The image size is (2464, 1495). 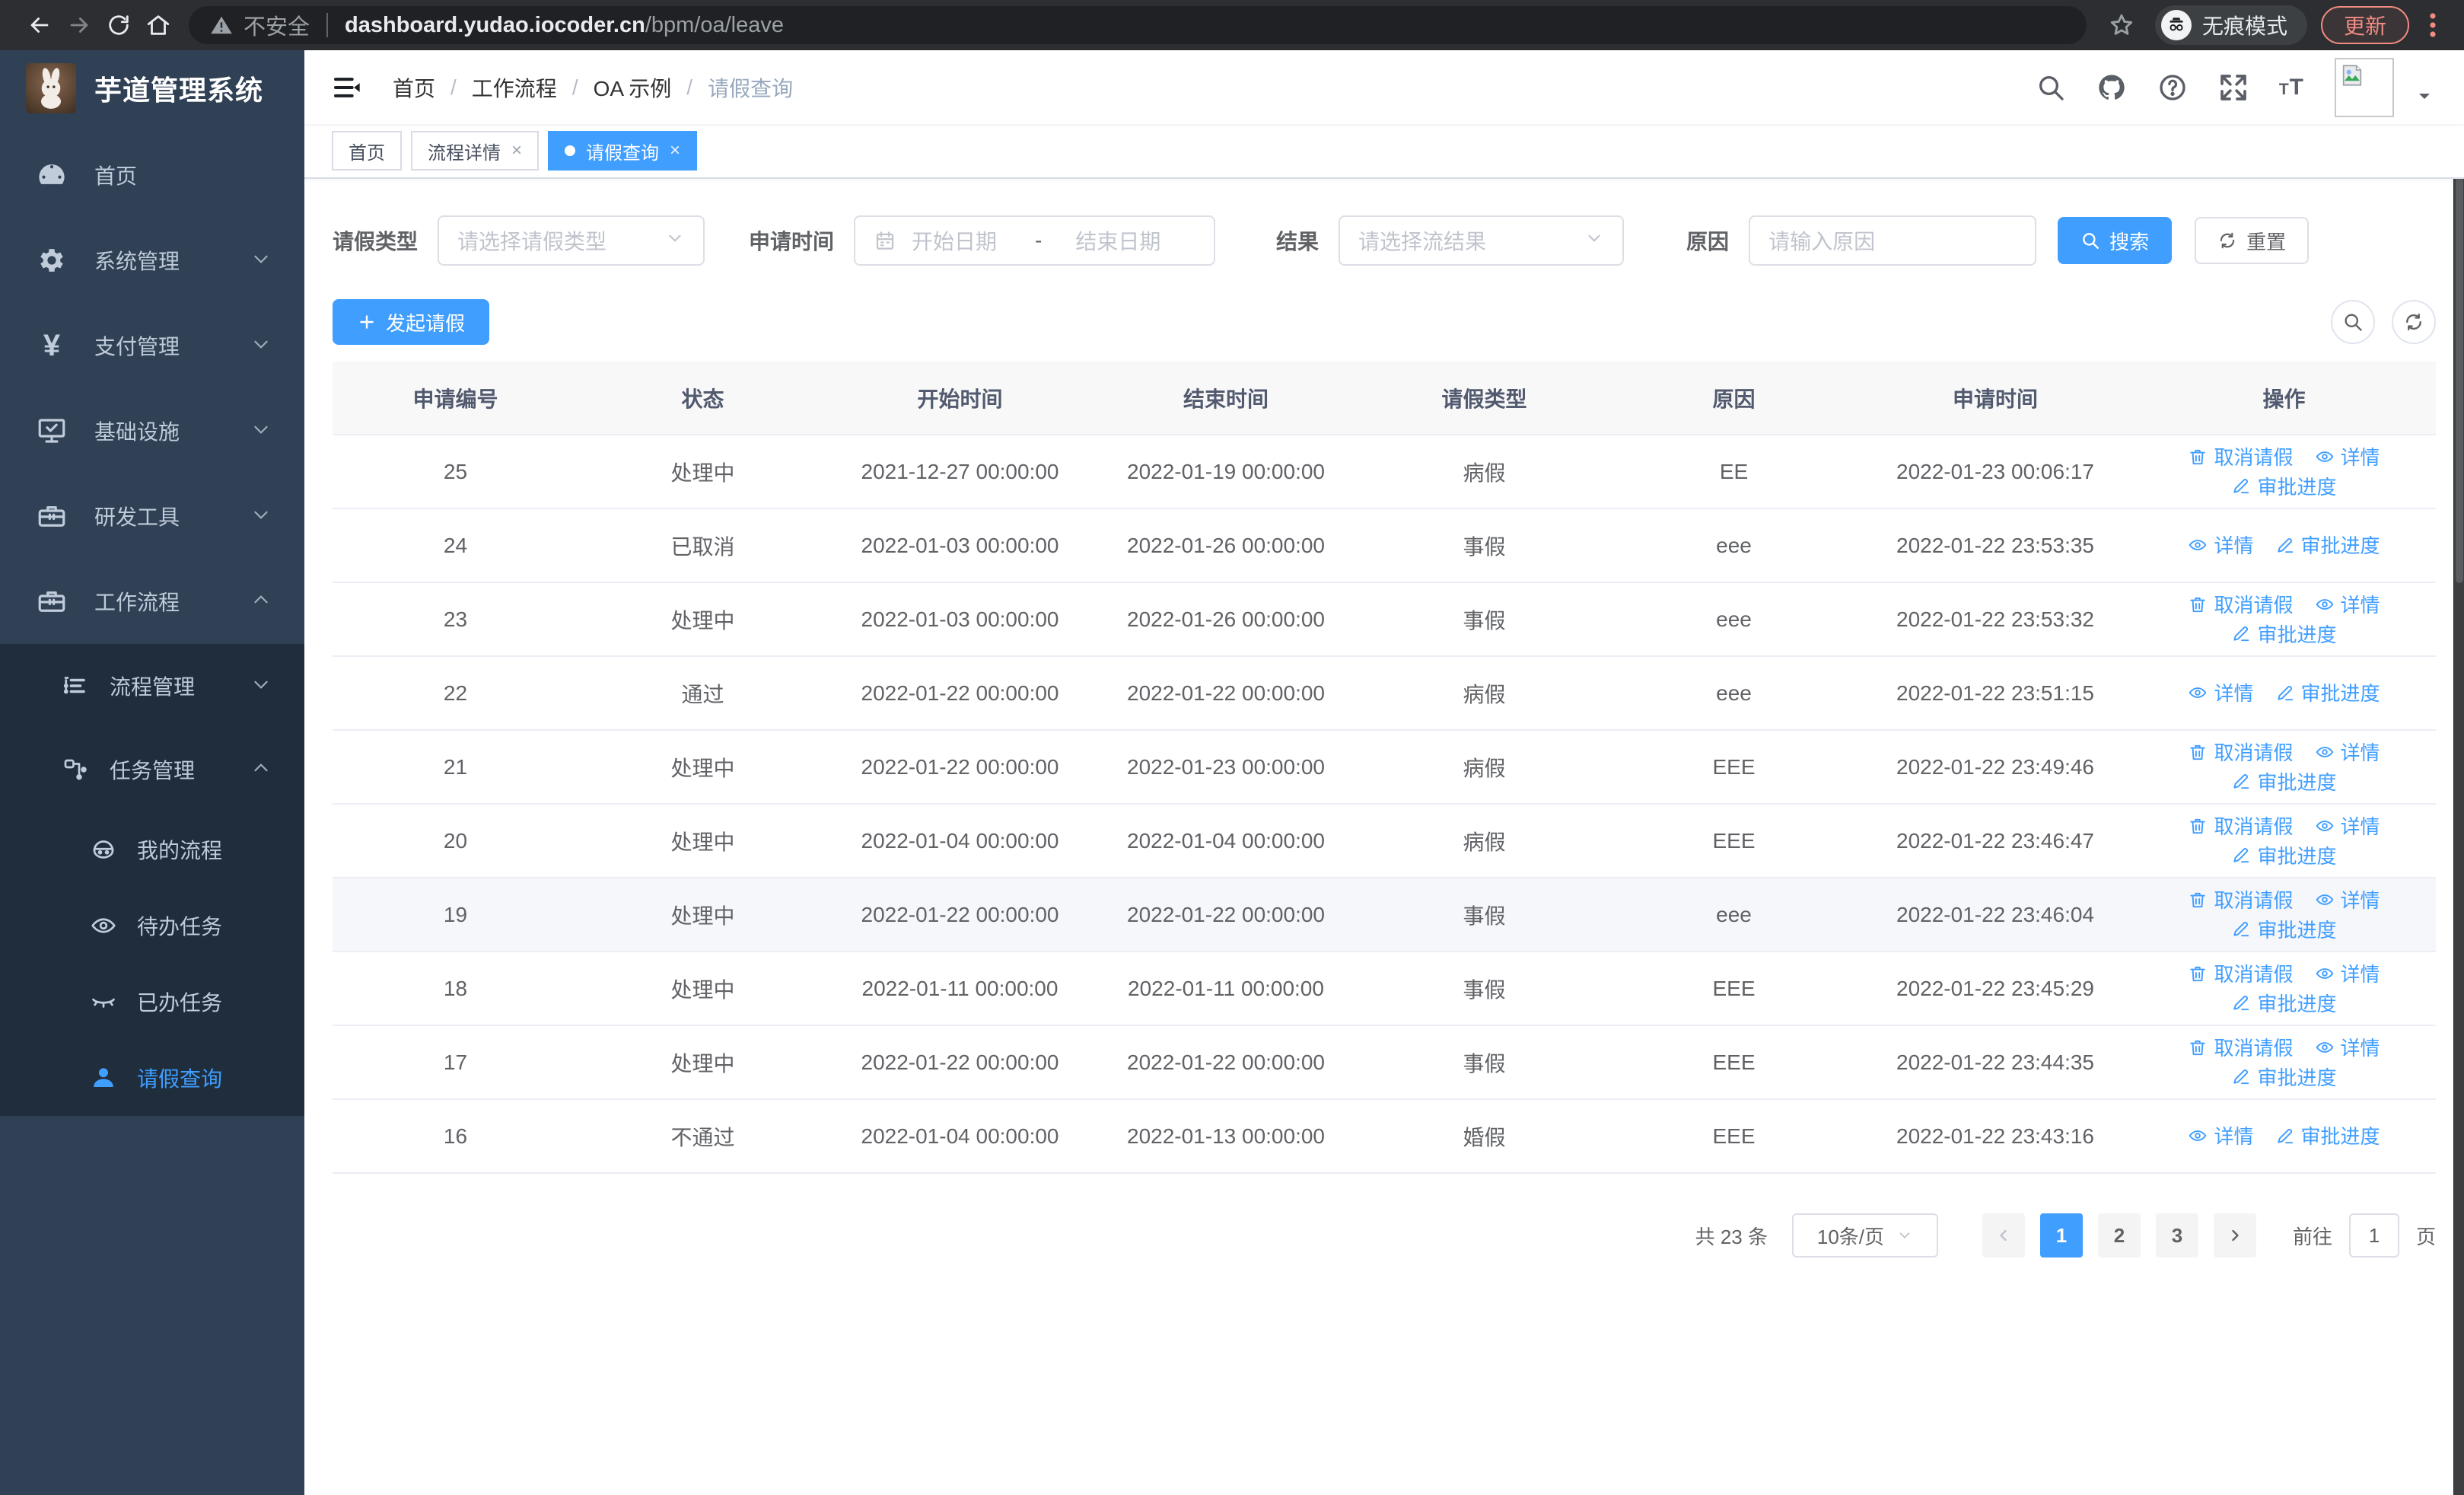 I want to click on breadcrumb-item: 工作流程, so click(x=514, y=88).